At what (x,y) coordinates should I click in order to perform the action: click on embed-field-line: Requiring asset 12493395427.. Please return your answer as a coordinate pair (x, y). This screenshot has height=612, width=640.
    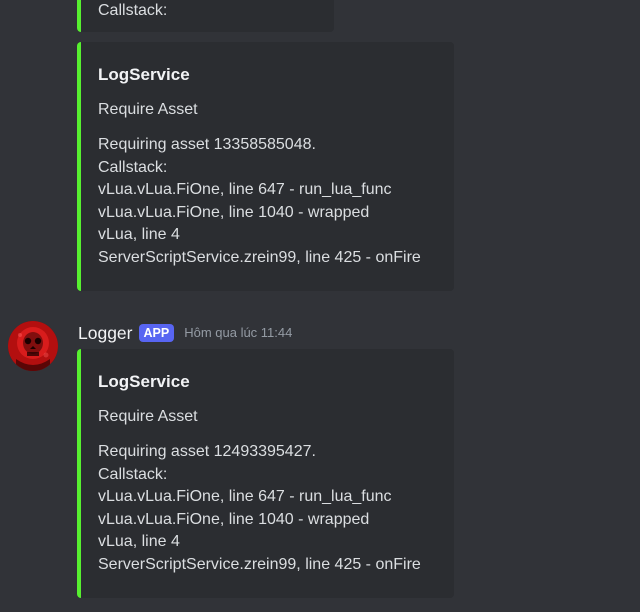
    Looking at the image, I should click on (207, 451).